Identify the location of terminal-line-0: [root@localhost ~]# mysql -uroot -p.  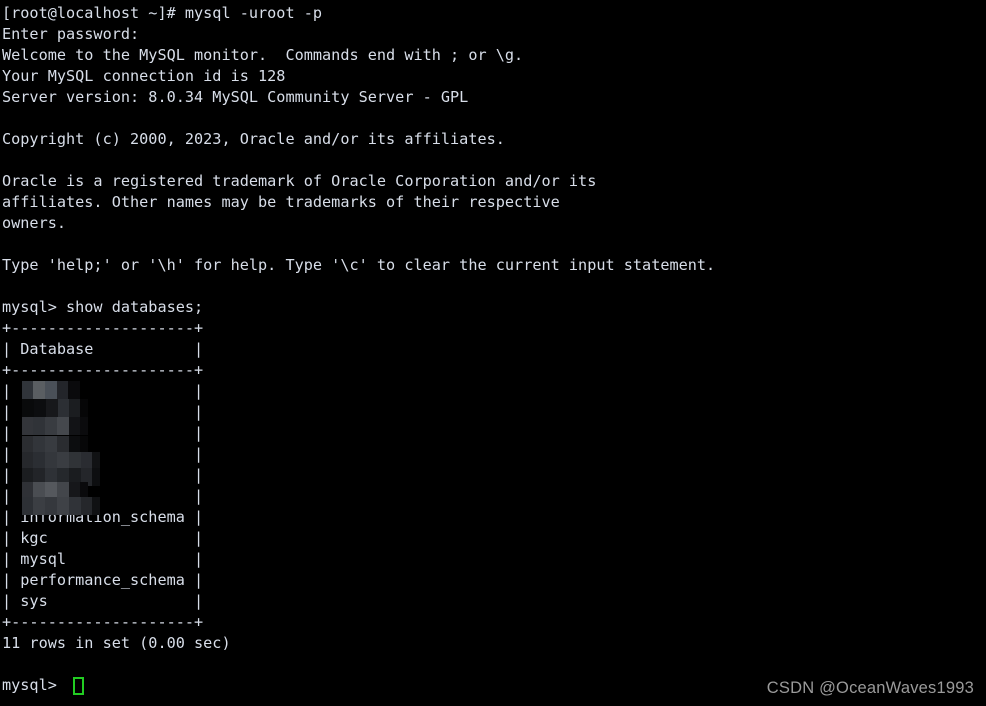
(162, 13).